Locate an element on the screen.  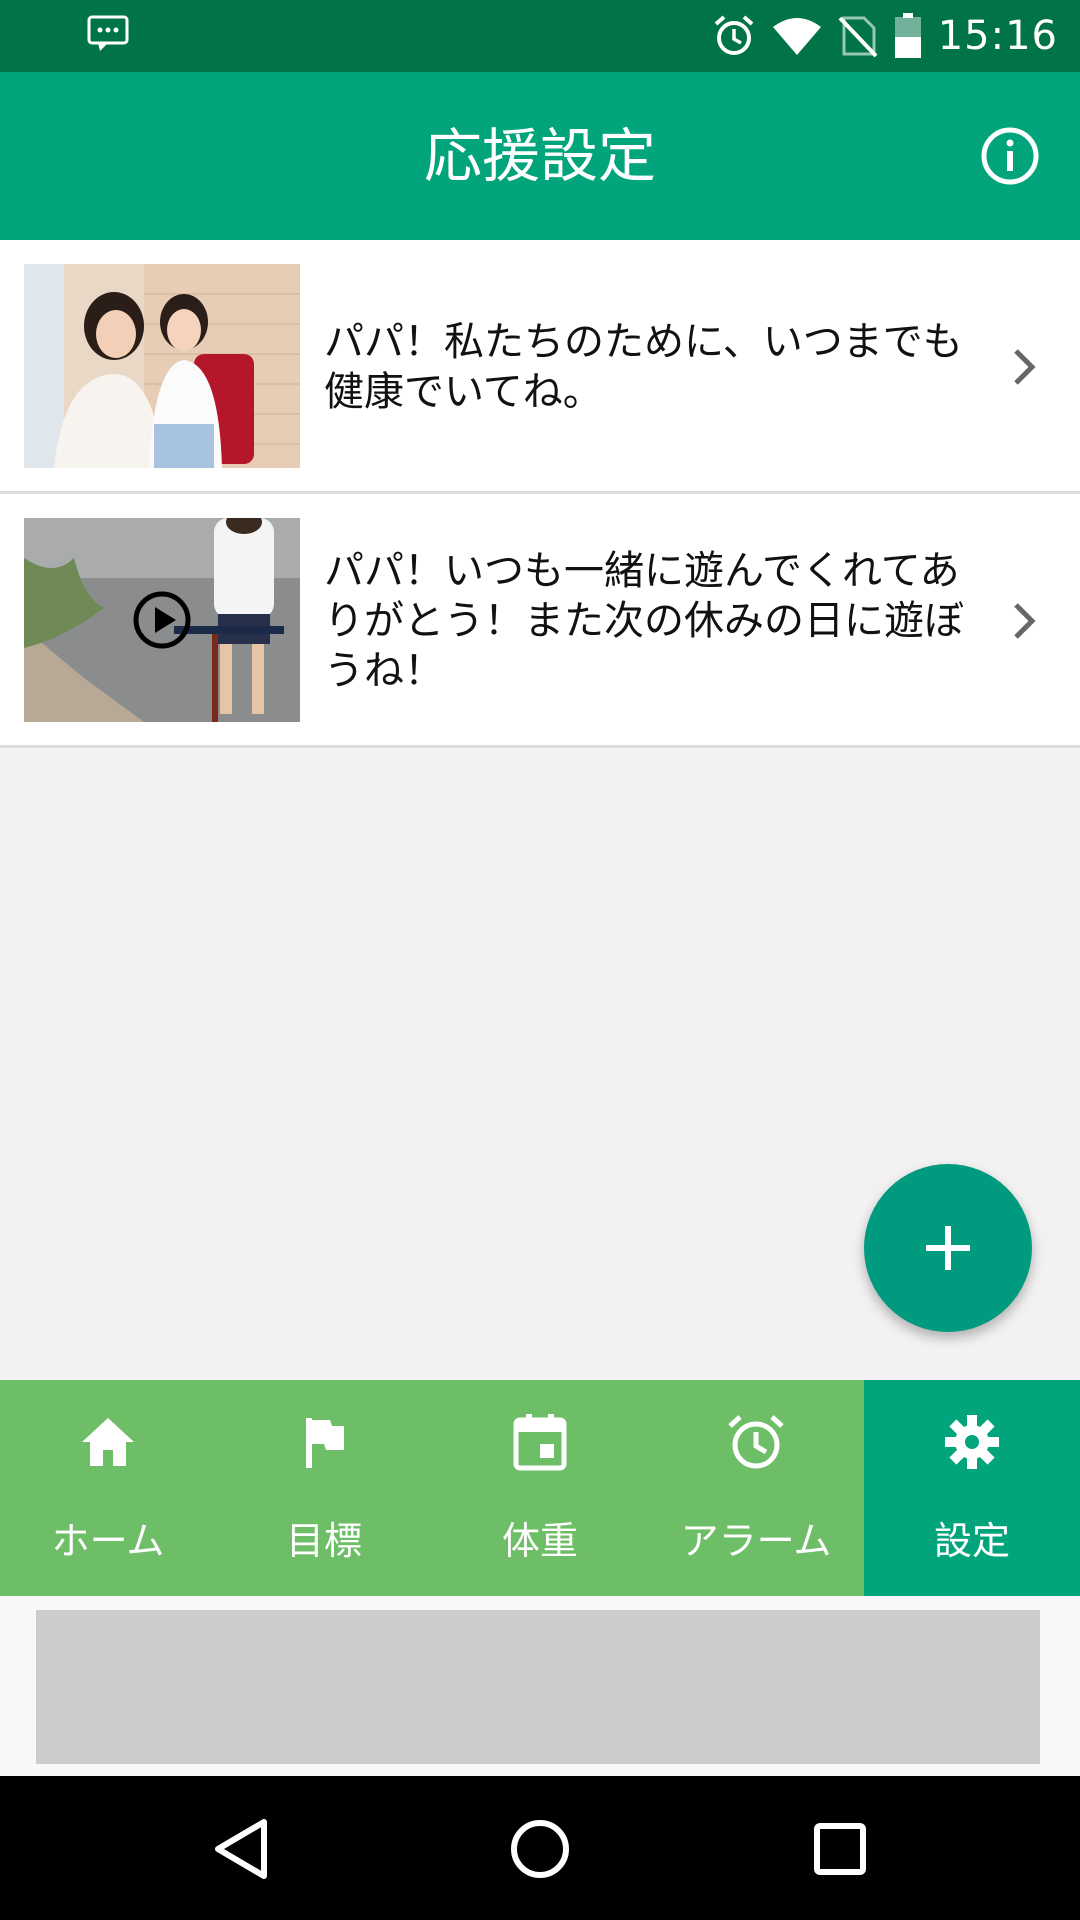
home-circle-icon is located at coordinates (540, 1849).